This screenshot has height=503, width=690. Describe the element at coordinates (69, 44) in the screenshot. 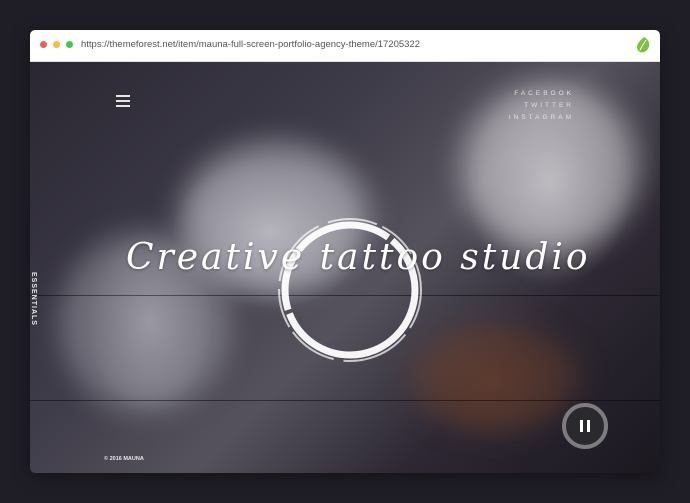

I see `maximize-window-button` at that location.